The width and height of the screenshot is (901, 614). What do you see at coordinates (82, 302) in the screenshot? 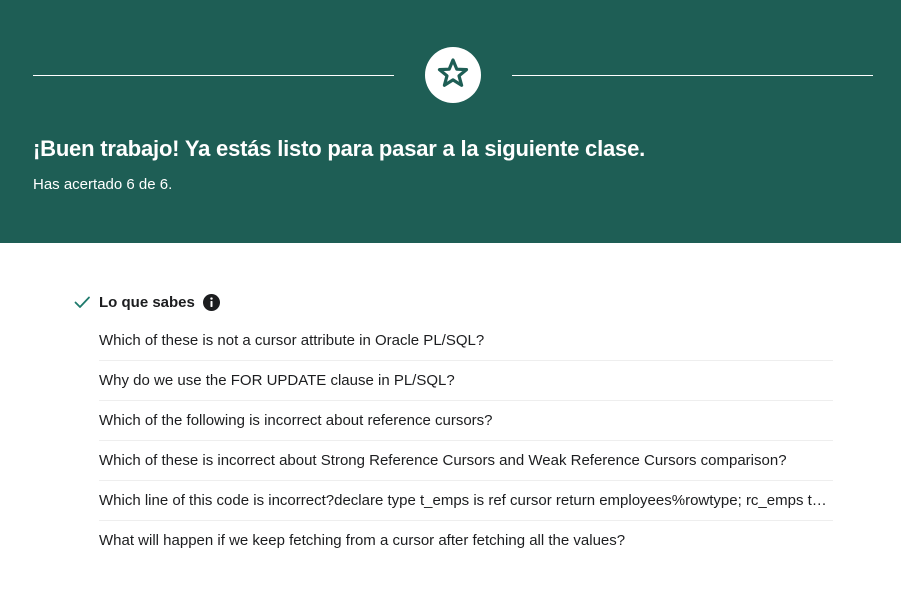
I see `check-icon` at bounding box center [82, 302].